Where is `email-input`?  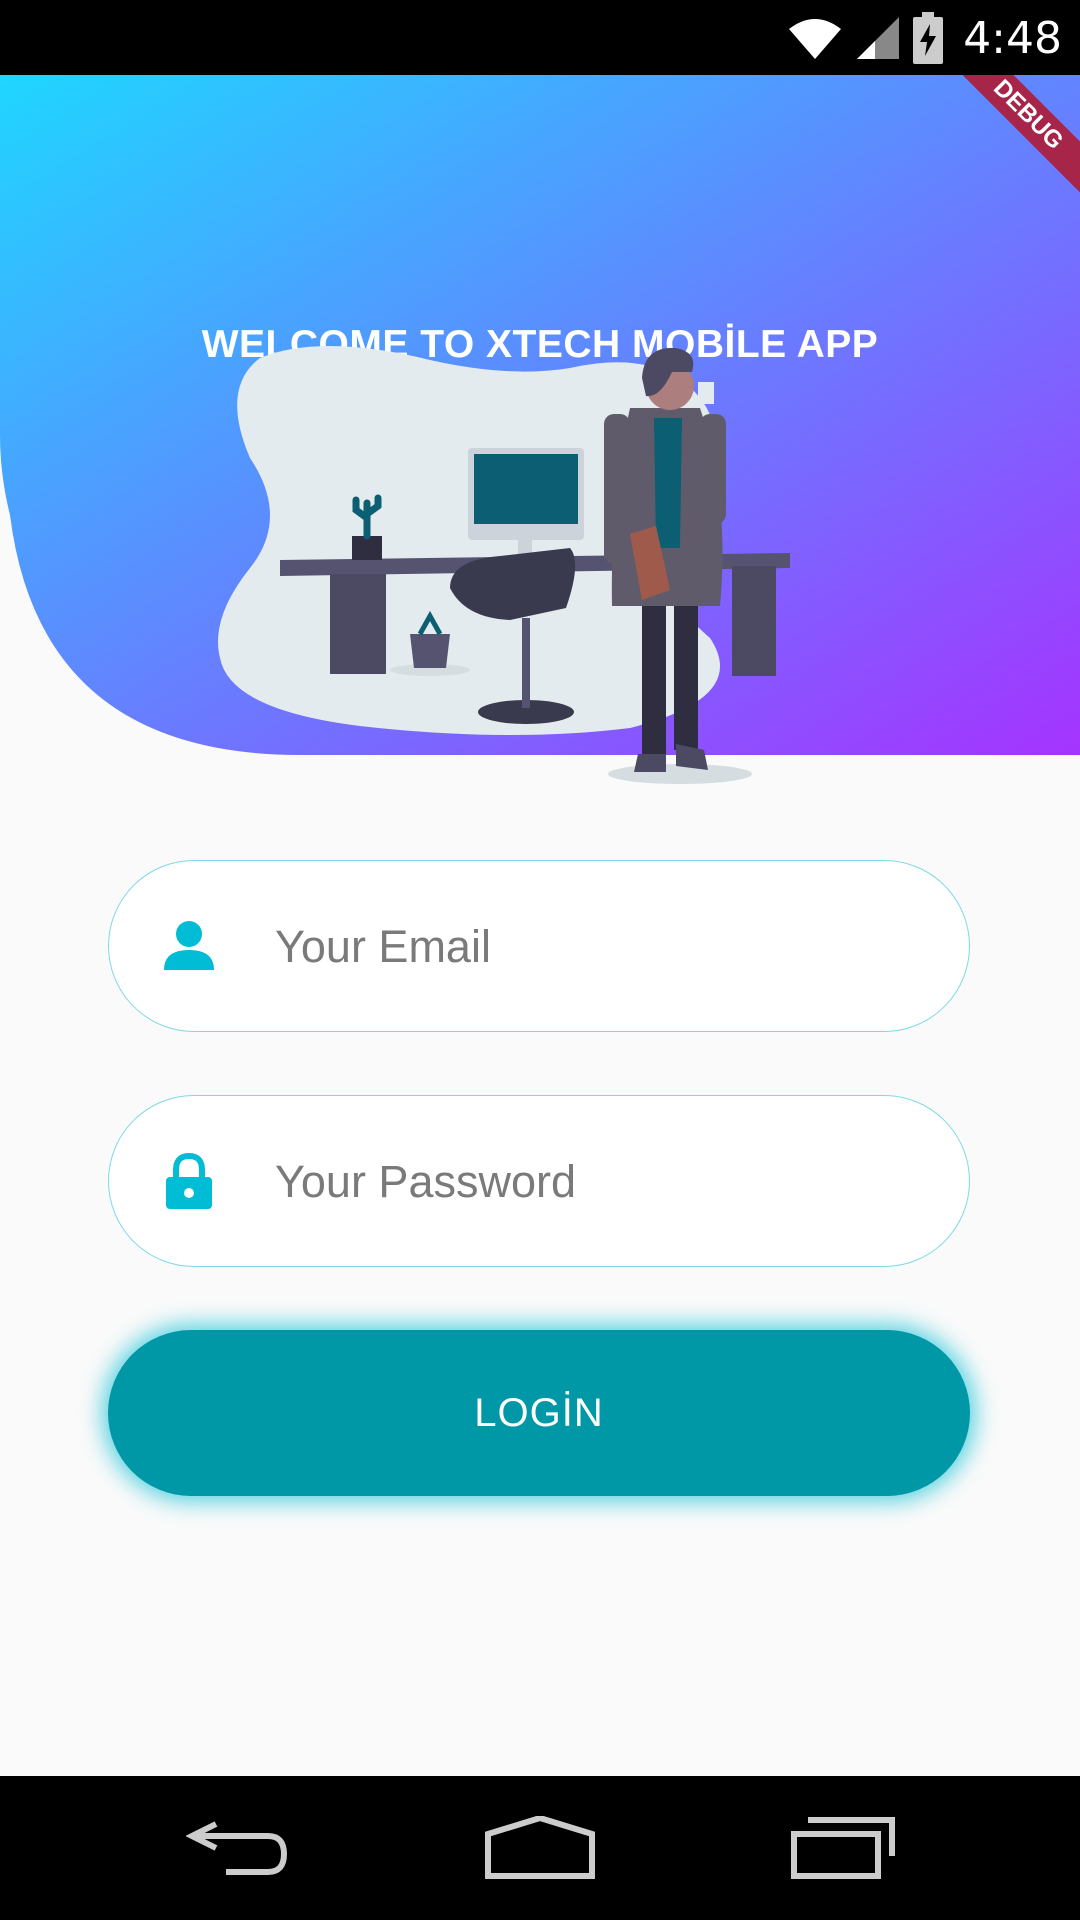 email-input is located at coordinates (595, 947).